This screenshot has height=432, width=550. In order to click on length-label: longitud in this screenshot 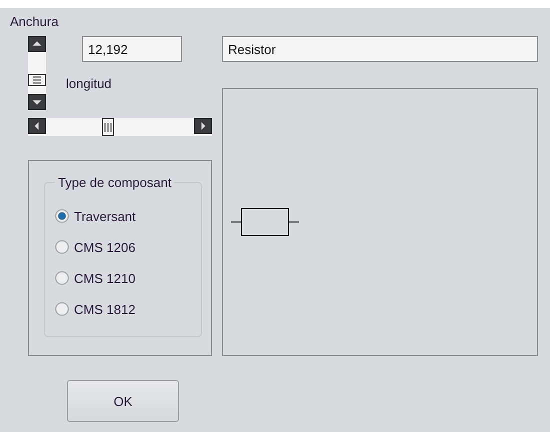, I will do `click(89, 84)`.